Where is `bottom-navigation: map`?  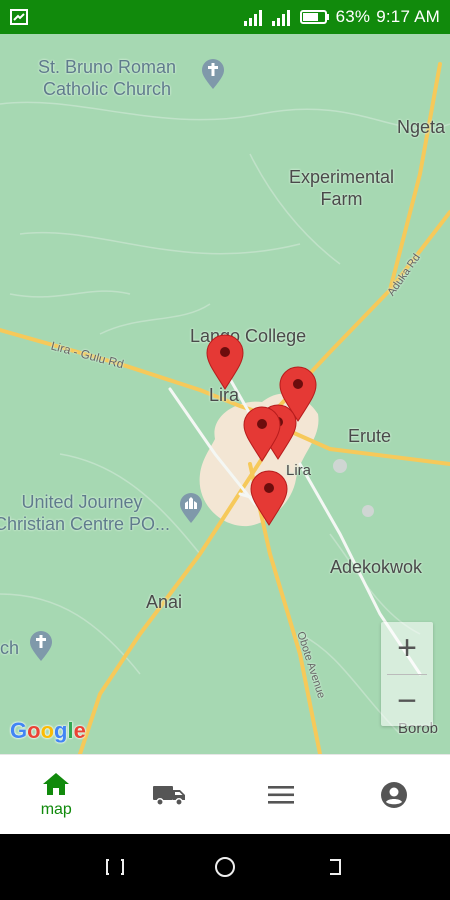 bottom-navigation: map is located at coordinates (225, 794).